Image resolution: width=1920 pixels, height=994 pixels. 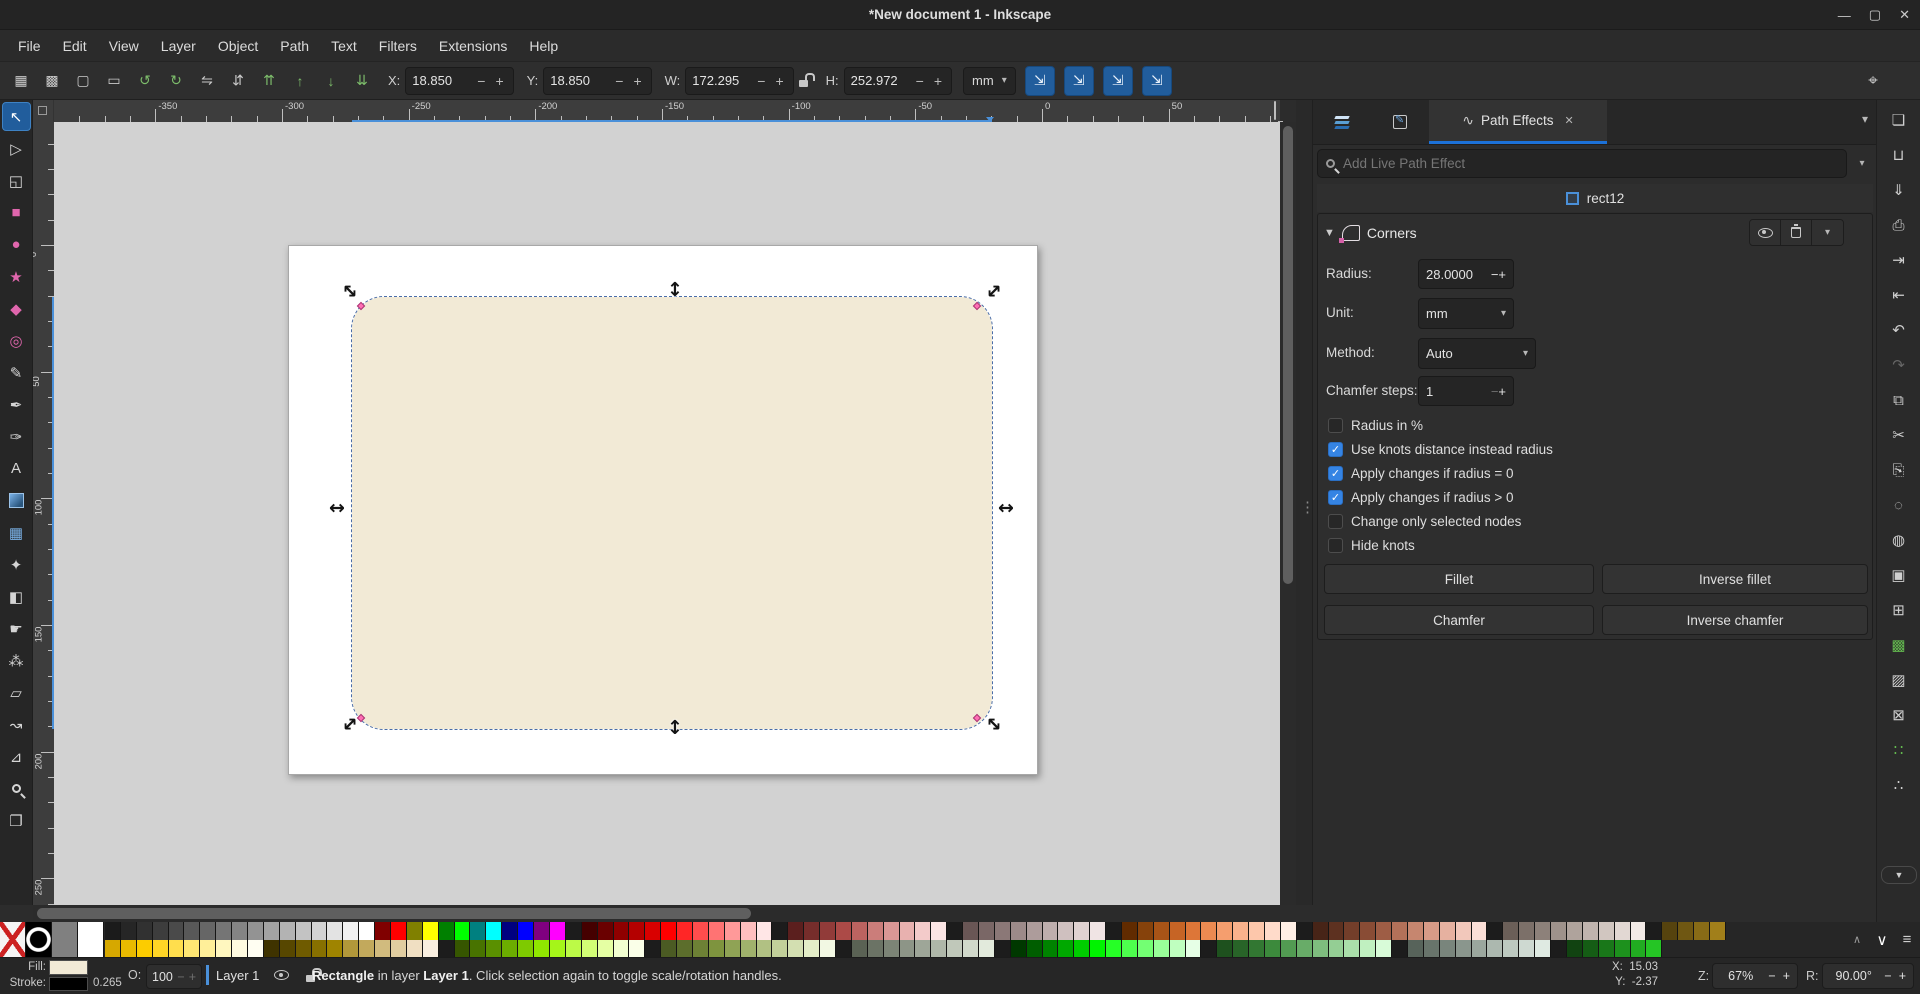 What do you see at coordinates (1875, 15) in the screenshot?
I see `maximize-button: ▢` at bounding box center [1875, 15].